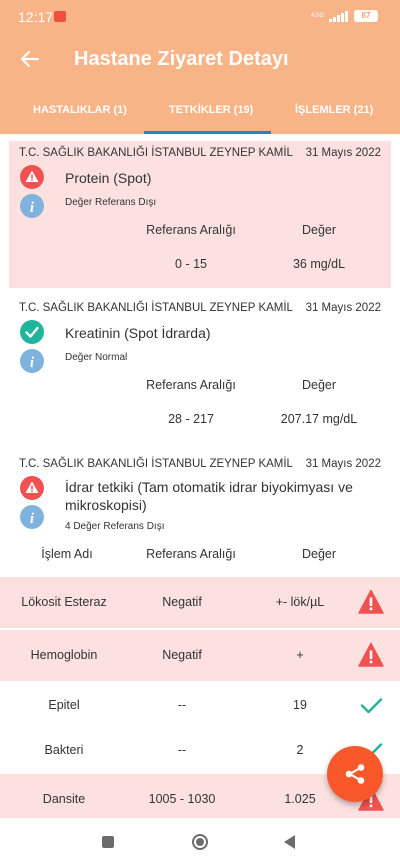 This screenshot has width=400, height=866. I want to click on table-row: Lökosit Esteraz Negatif +- lök/µL, so click(200, 602).